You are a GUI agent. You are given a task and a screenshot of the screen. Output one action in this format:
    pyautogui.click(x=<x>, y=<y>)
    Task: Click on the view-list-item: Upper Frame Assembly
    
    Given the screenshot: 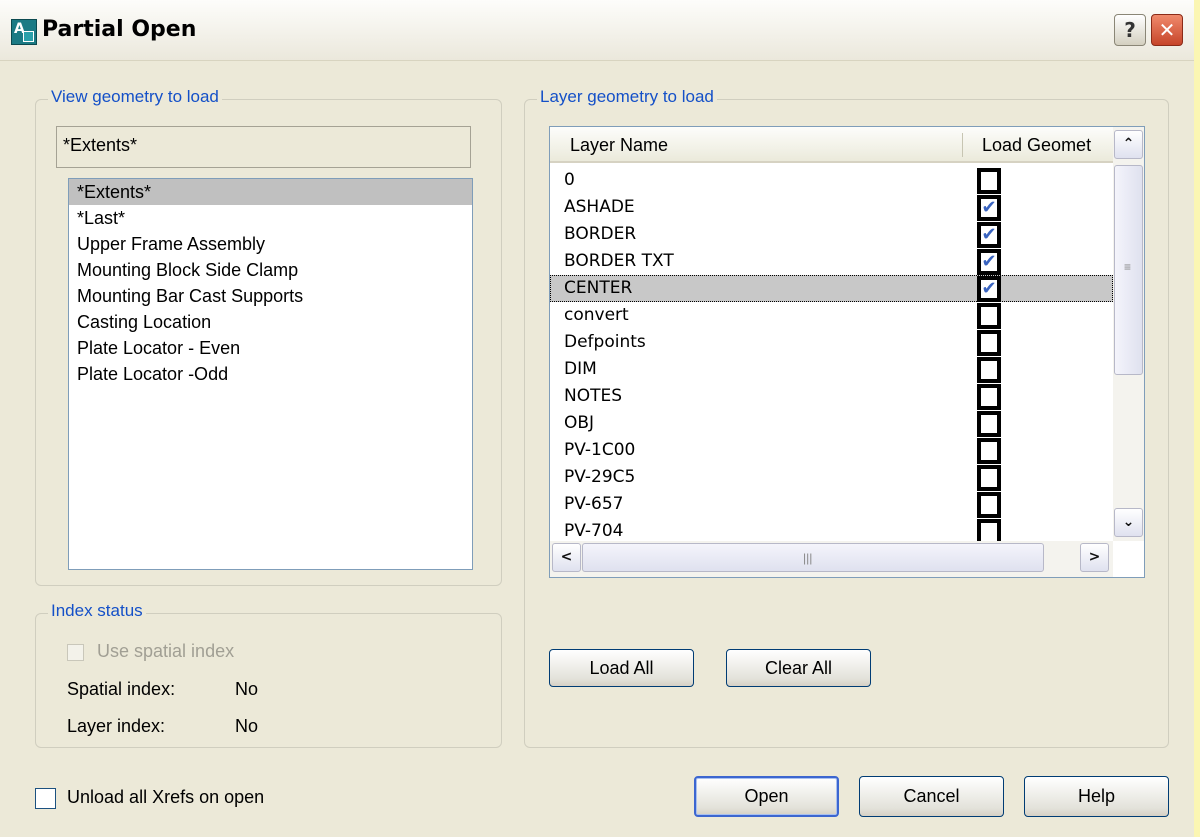 What is the action you would take?
    pyautogui.click(x=270, y=244)
    